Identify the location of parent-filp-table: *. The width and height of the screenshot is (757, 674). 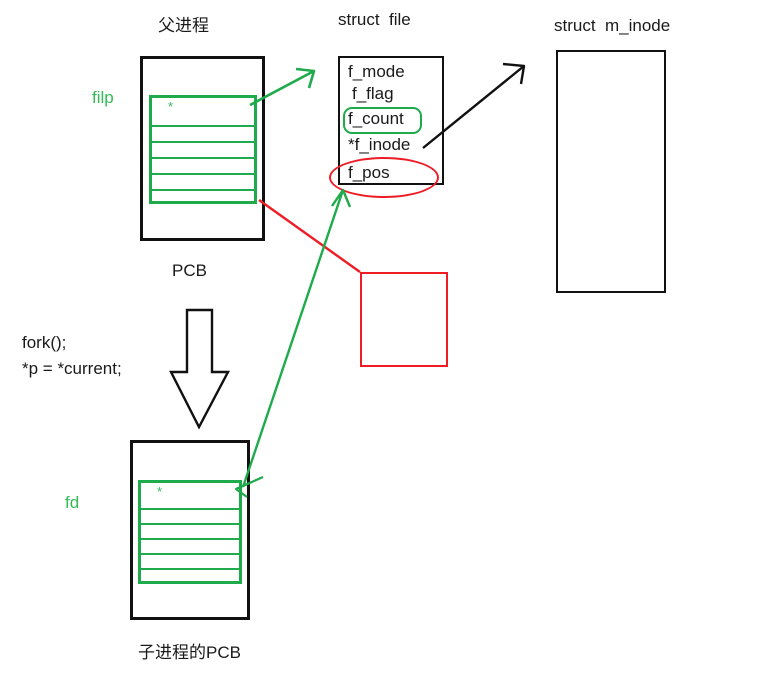
(203, 149).